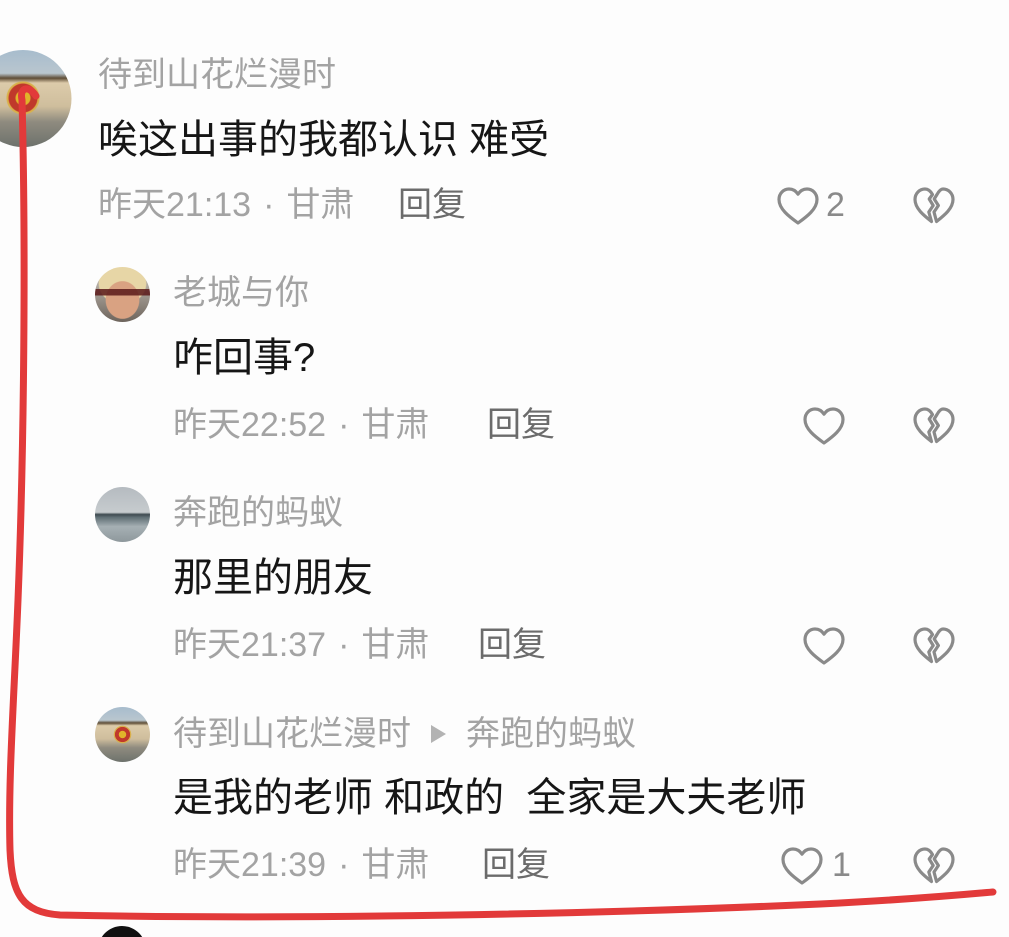 This screenshot has width=1009, height=937. I want to click on play-triangle-icon, so click(438, 734).